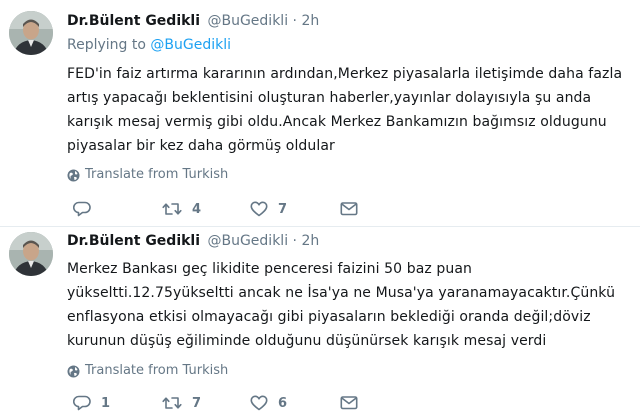 This screenshot has height=418, width=640. Describe the element at coordinates (109, 45) in the screenshot. I see `replying-to-label: Replying to` at that location.